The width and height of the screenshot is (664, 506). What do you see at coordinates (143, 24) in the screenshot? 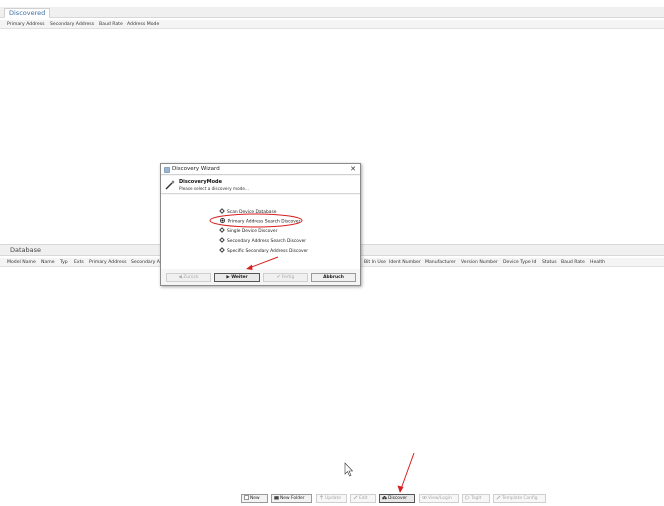
I see `column-address-mode: Address Mode` at bounding box center [143, 24].